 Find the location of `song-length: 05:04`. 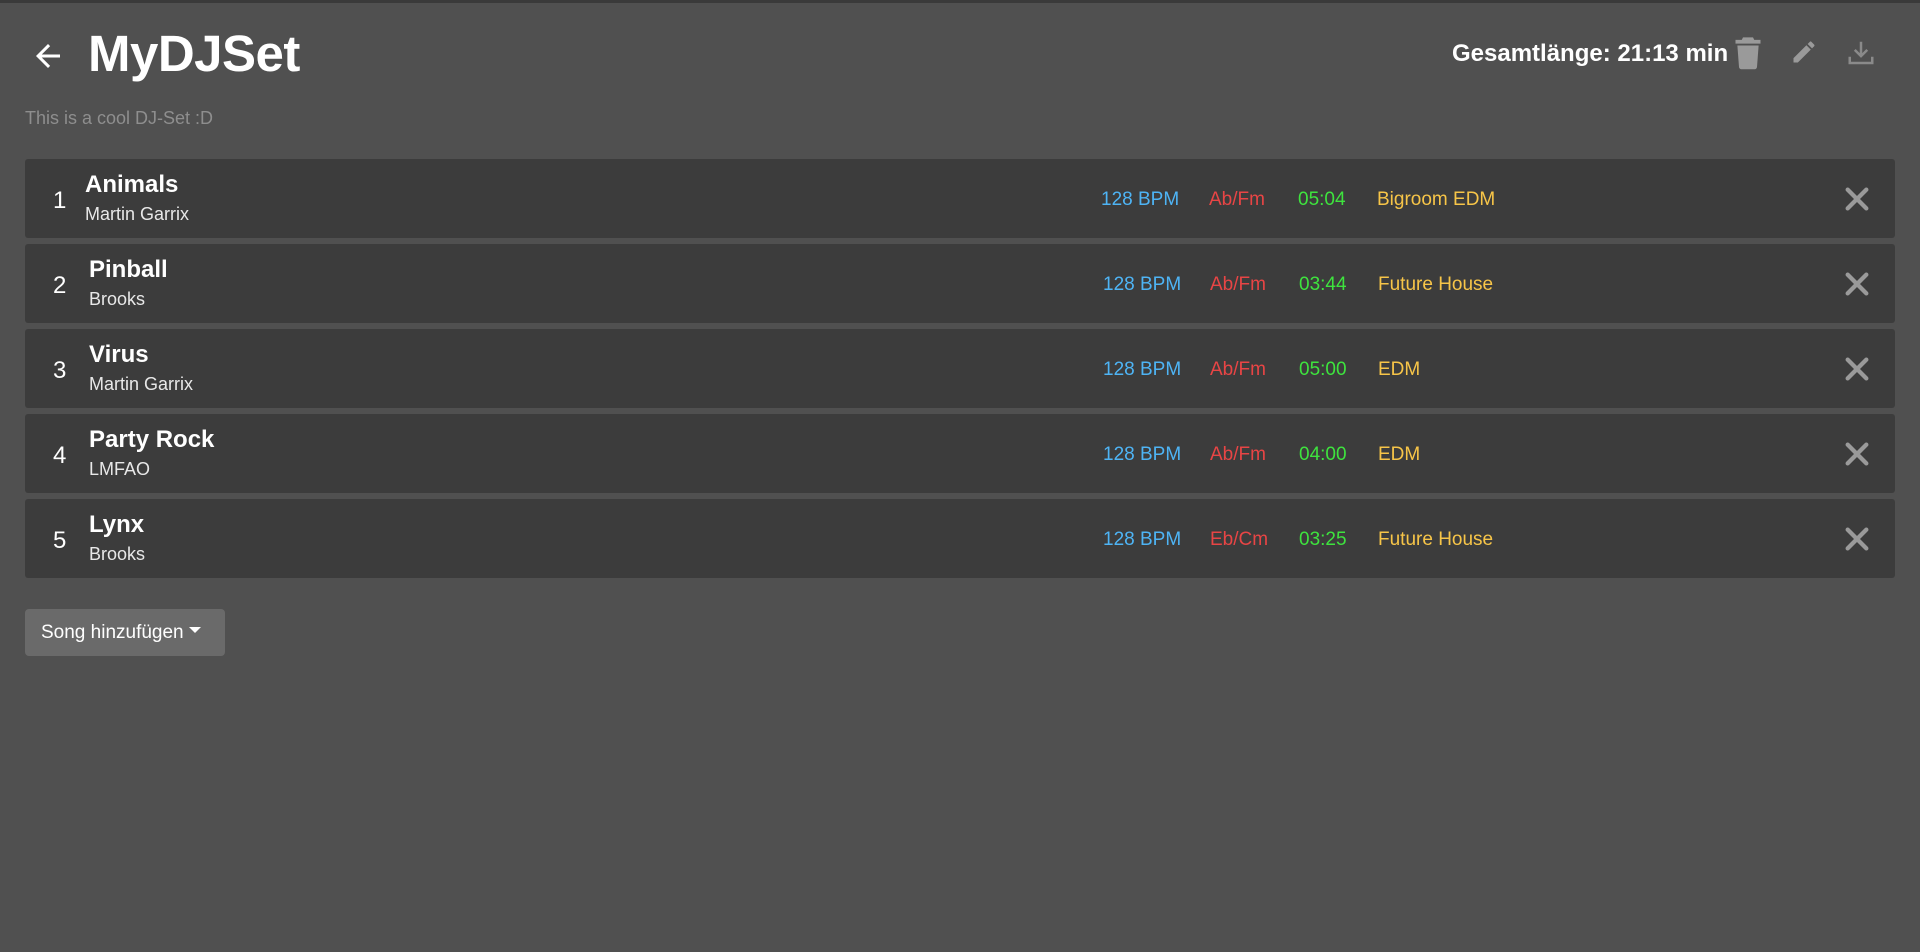

song-length: 05:04 is located at coordinates (1322, 199).